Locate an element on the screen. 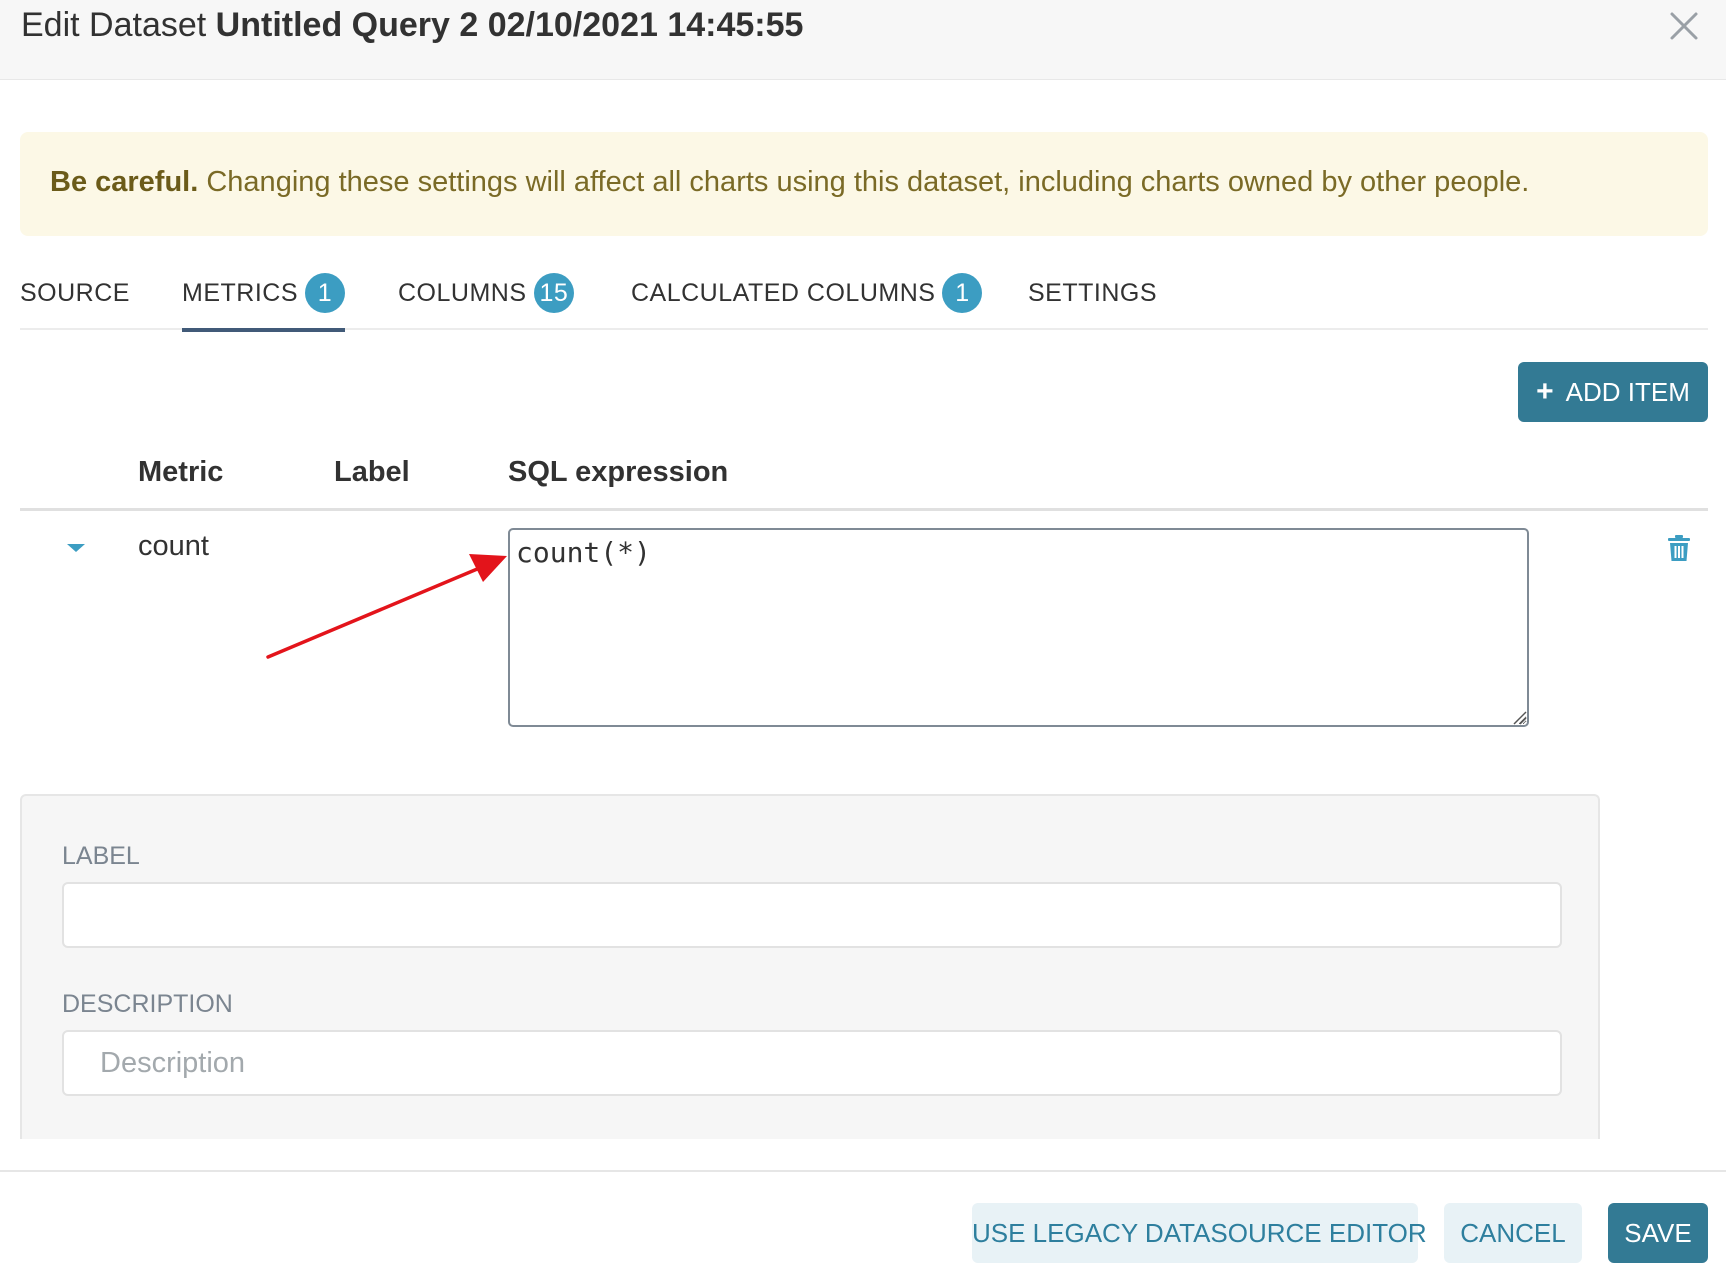 This screenshot has height=1286, width=1726. cancel-button: CANCEL is located at coordinates (1513, 1233).